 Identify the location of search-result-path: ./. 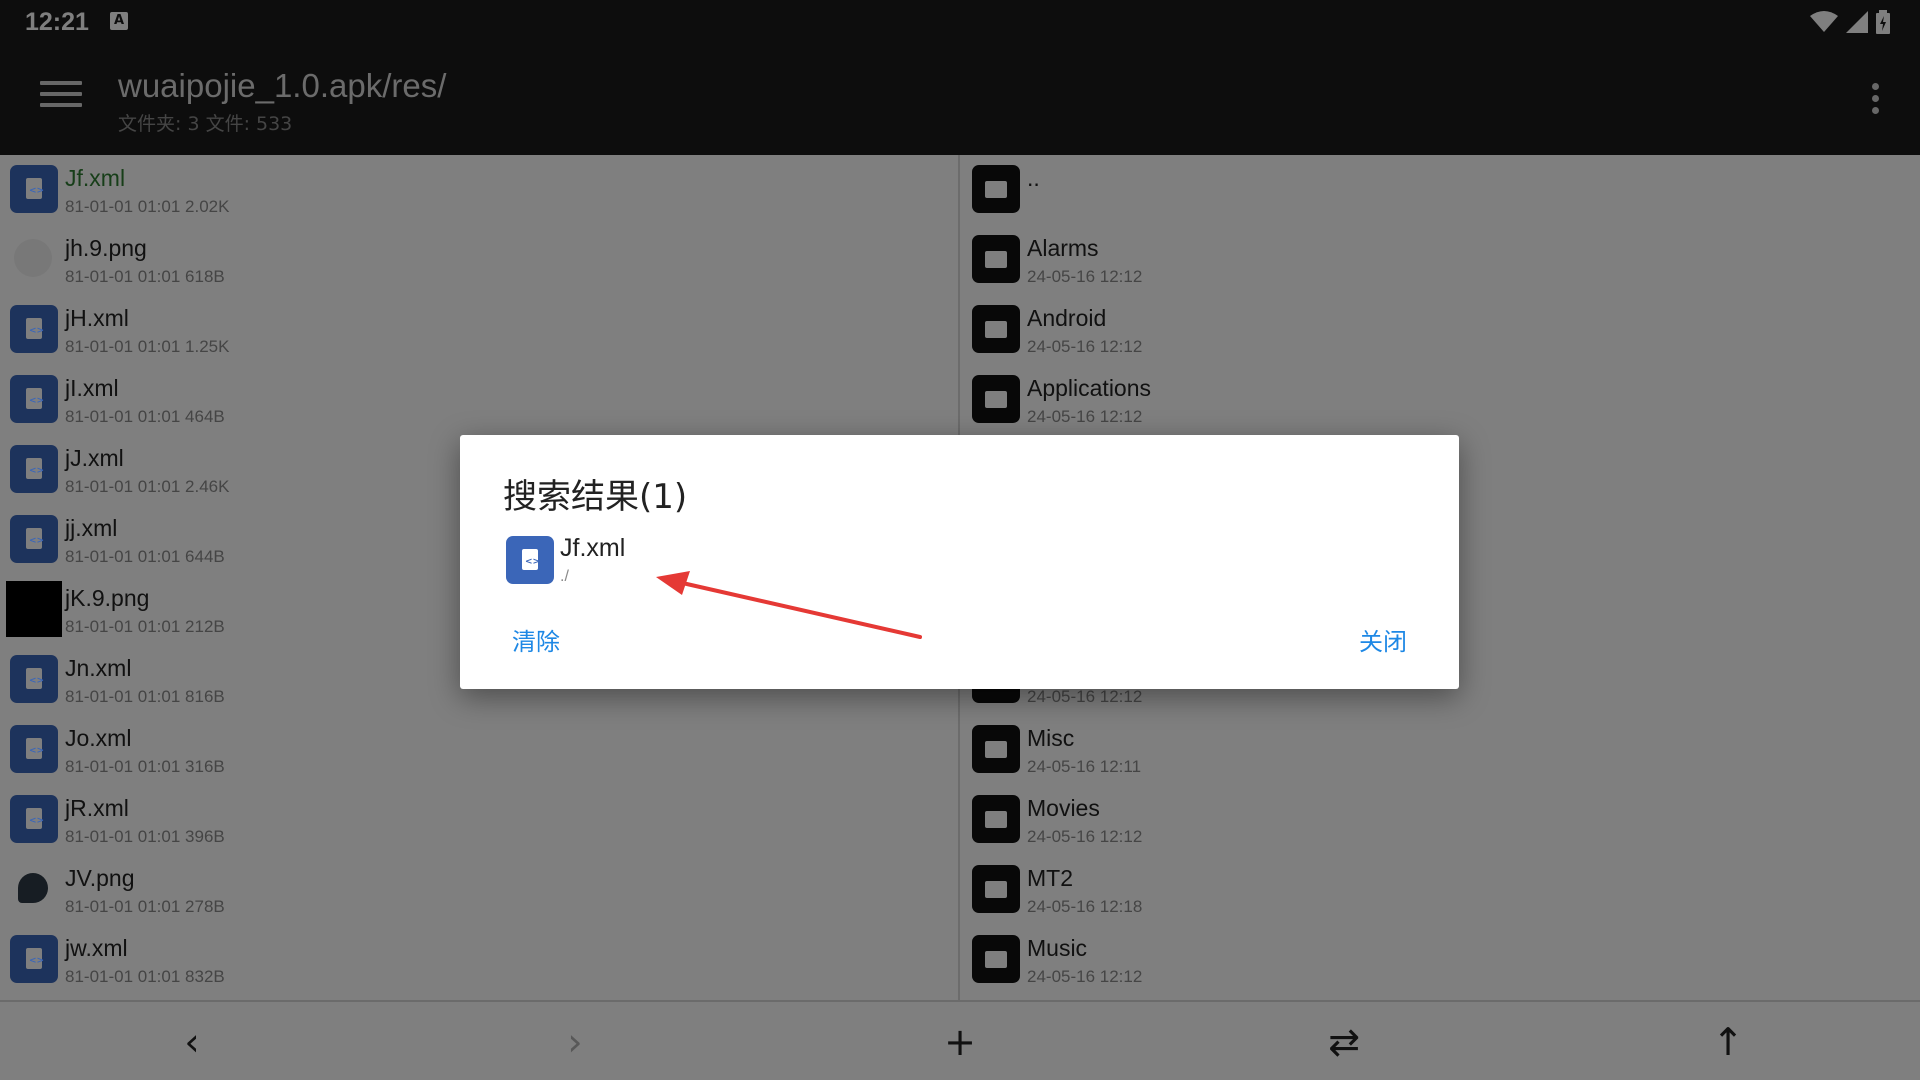
(564, 576).